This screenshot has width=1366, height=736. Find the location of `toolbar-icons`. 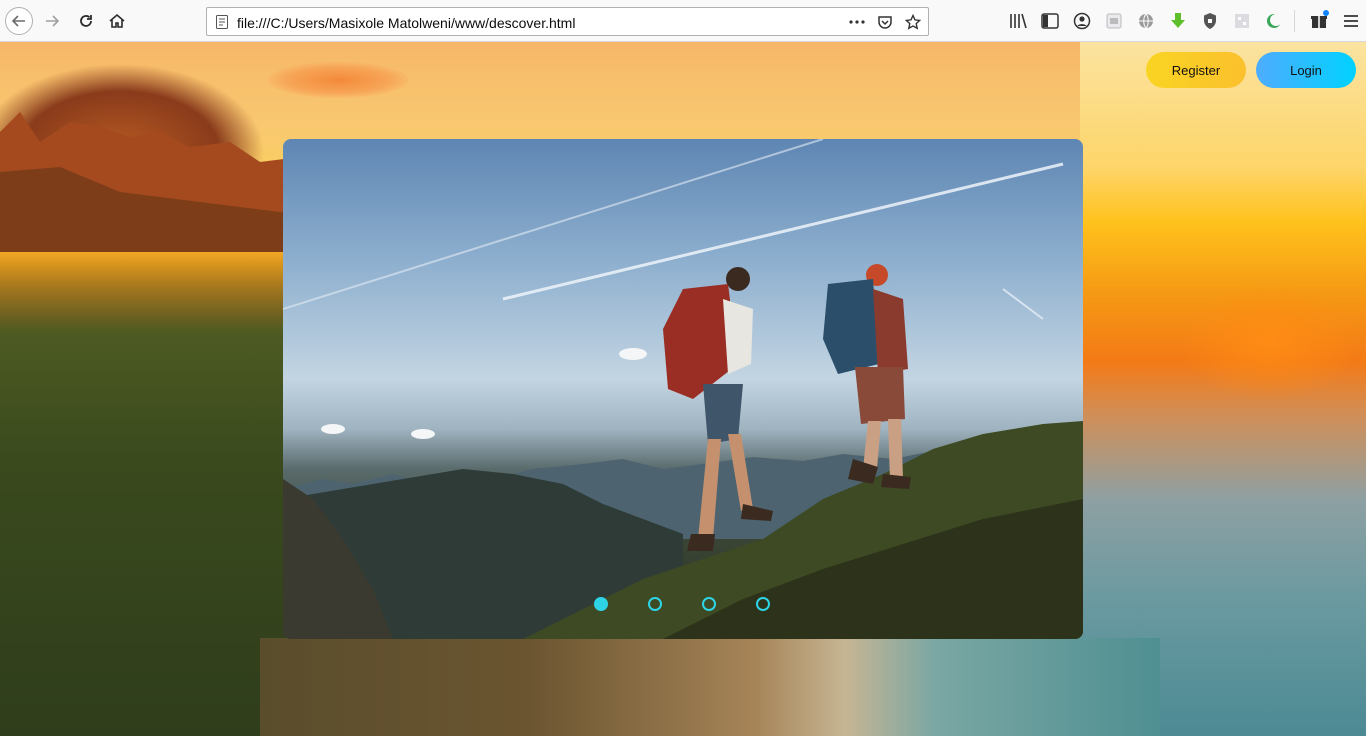

toolbar-icons is located at coordinates (1186, 21).